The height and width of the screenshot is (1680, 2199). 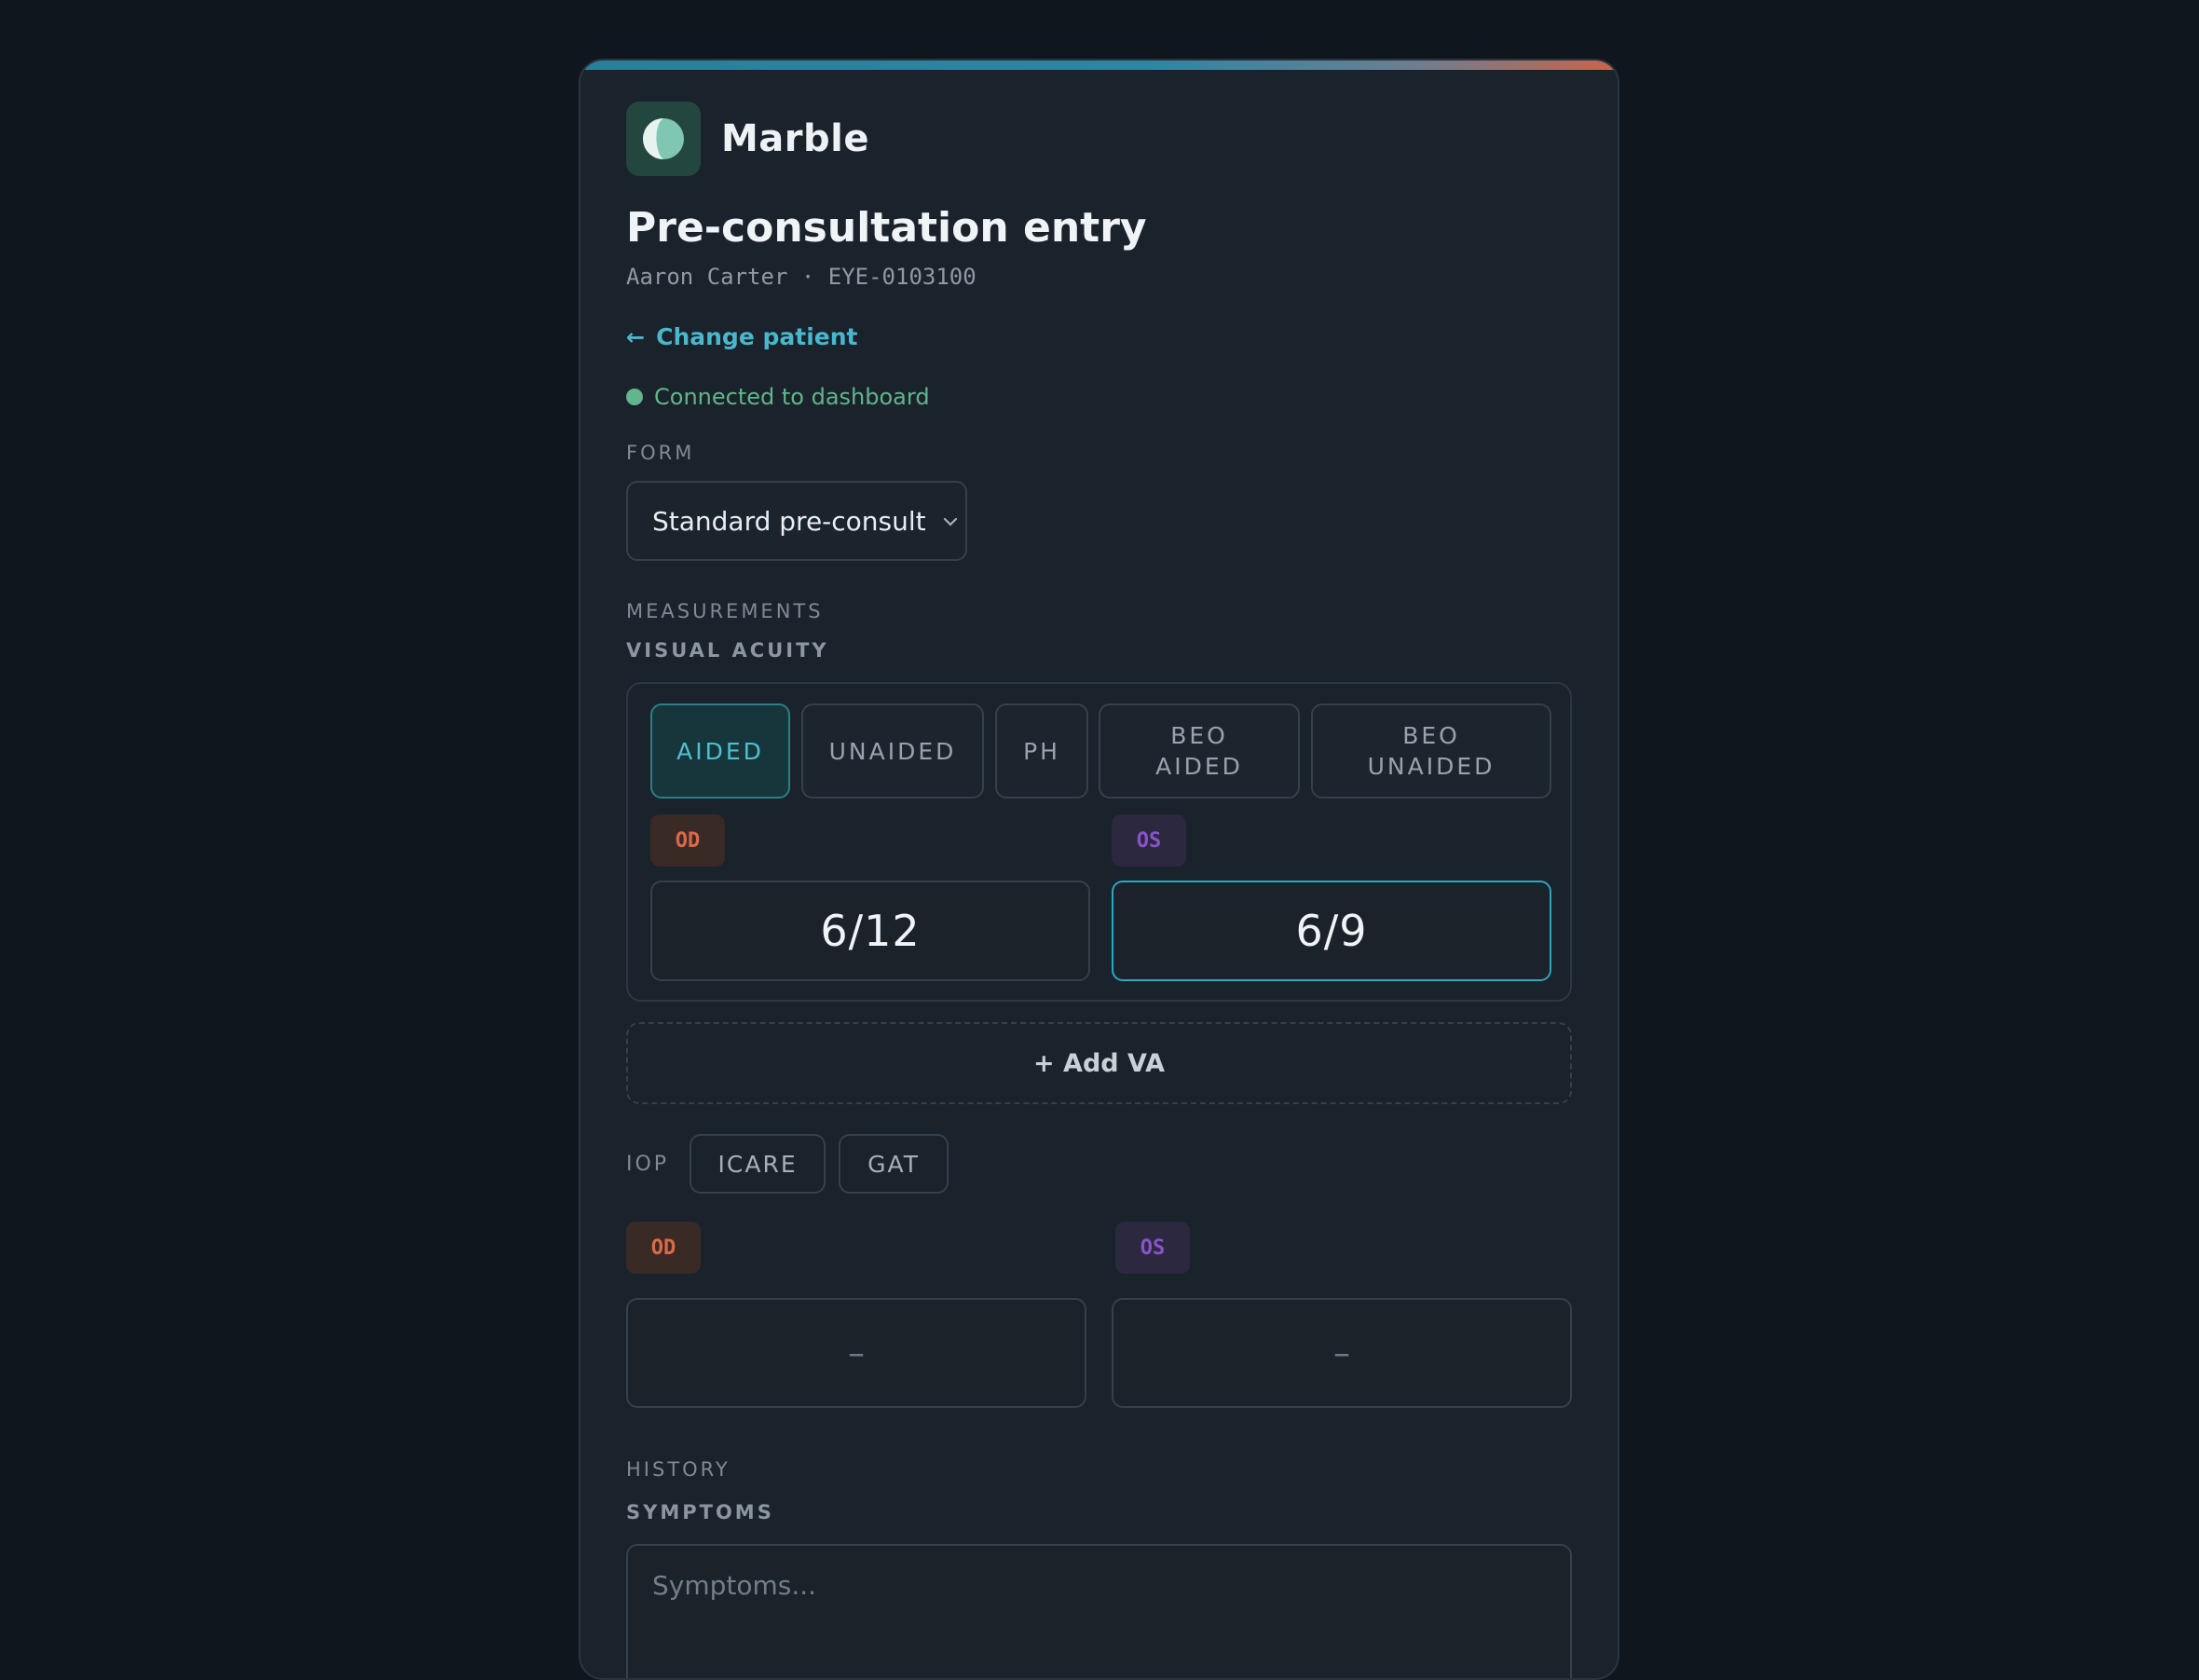 What do you see at coordinates (792, 397) in the screenshot?
I see `status-text: Connected to dashboard` at bounding box center [792, 397].